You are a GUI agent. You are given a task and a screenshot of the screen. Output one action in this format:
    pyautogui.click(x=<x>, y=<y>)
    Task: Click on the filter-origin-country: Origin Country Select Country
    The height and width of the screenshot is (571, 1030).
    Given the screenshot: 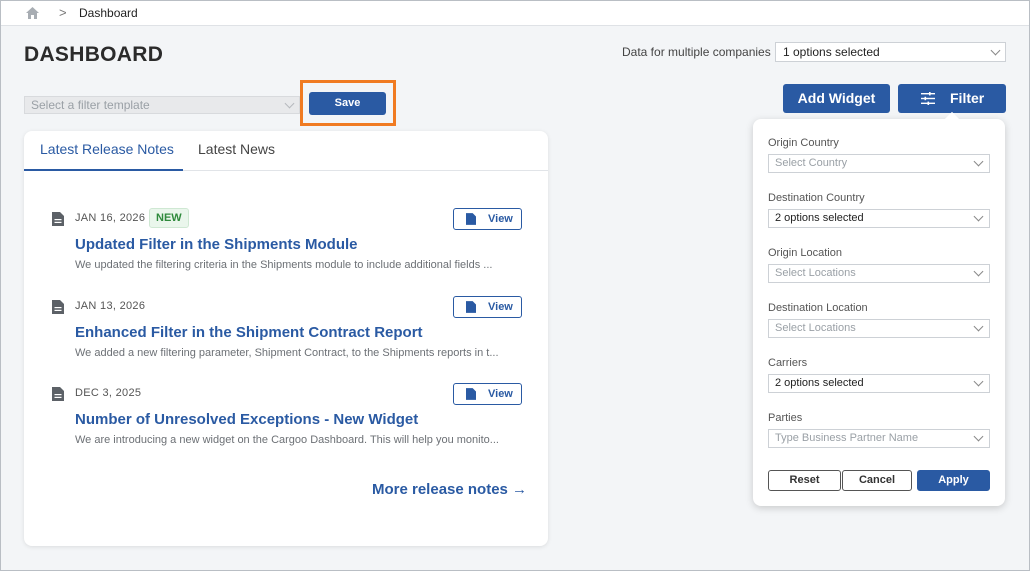 What is the action you would take?
    pyautogui.click(x=879, y=155)
    